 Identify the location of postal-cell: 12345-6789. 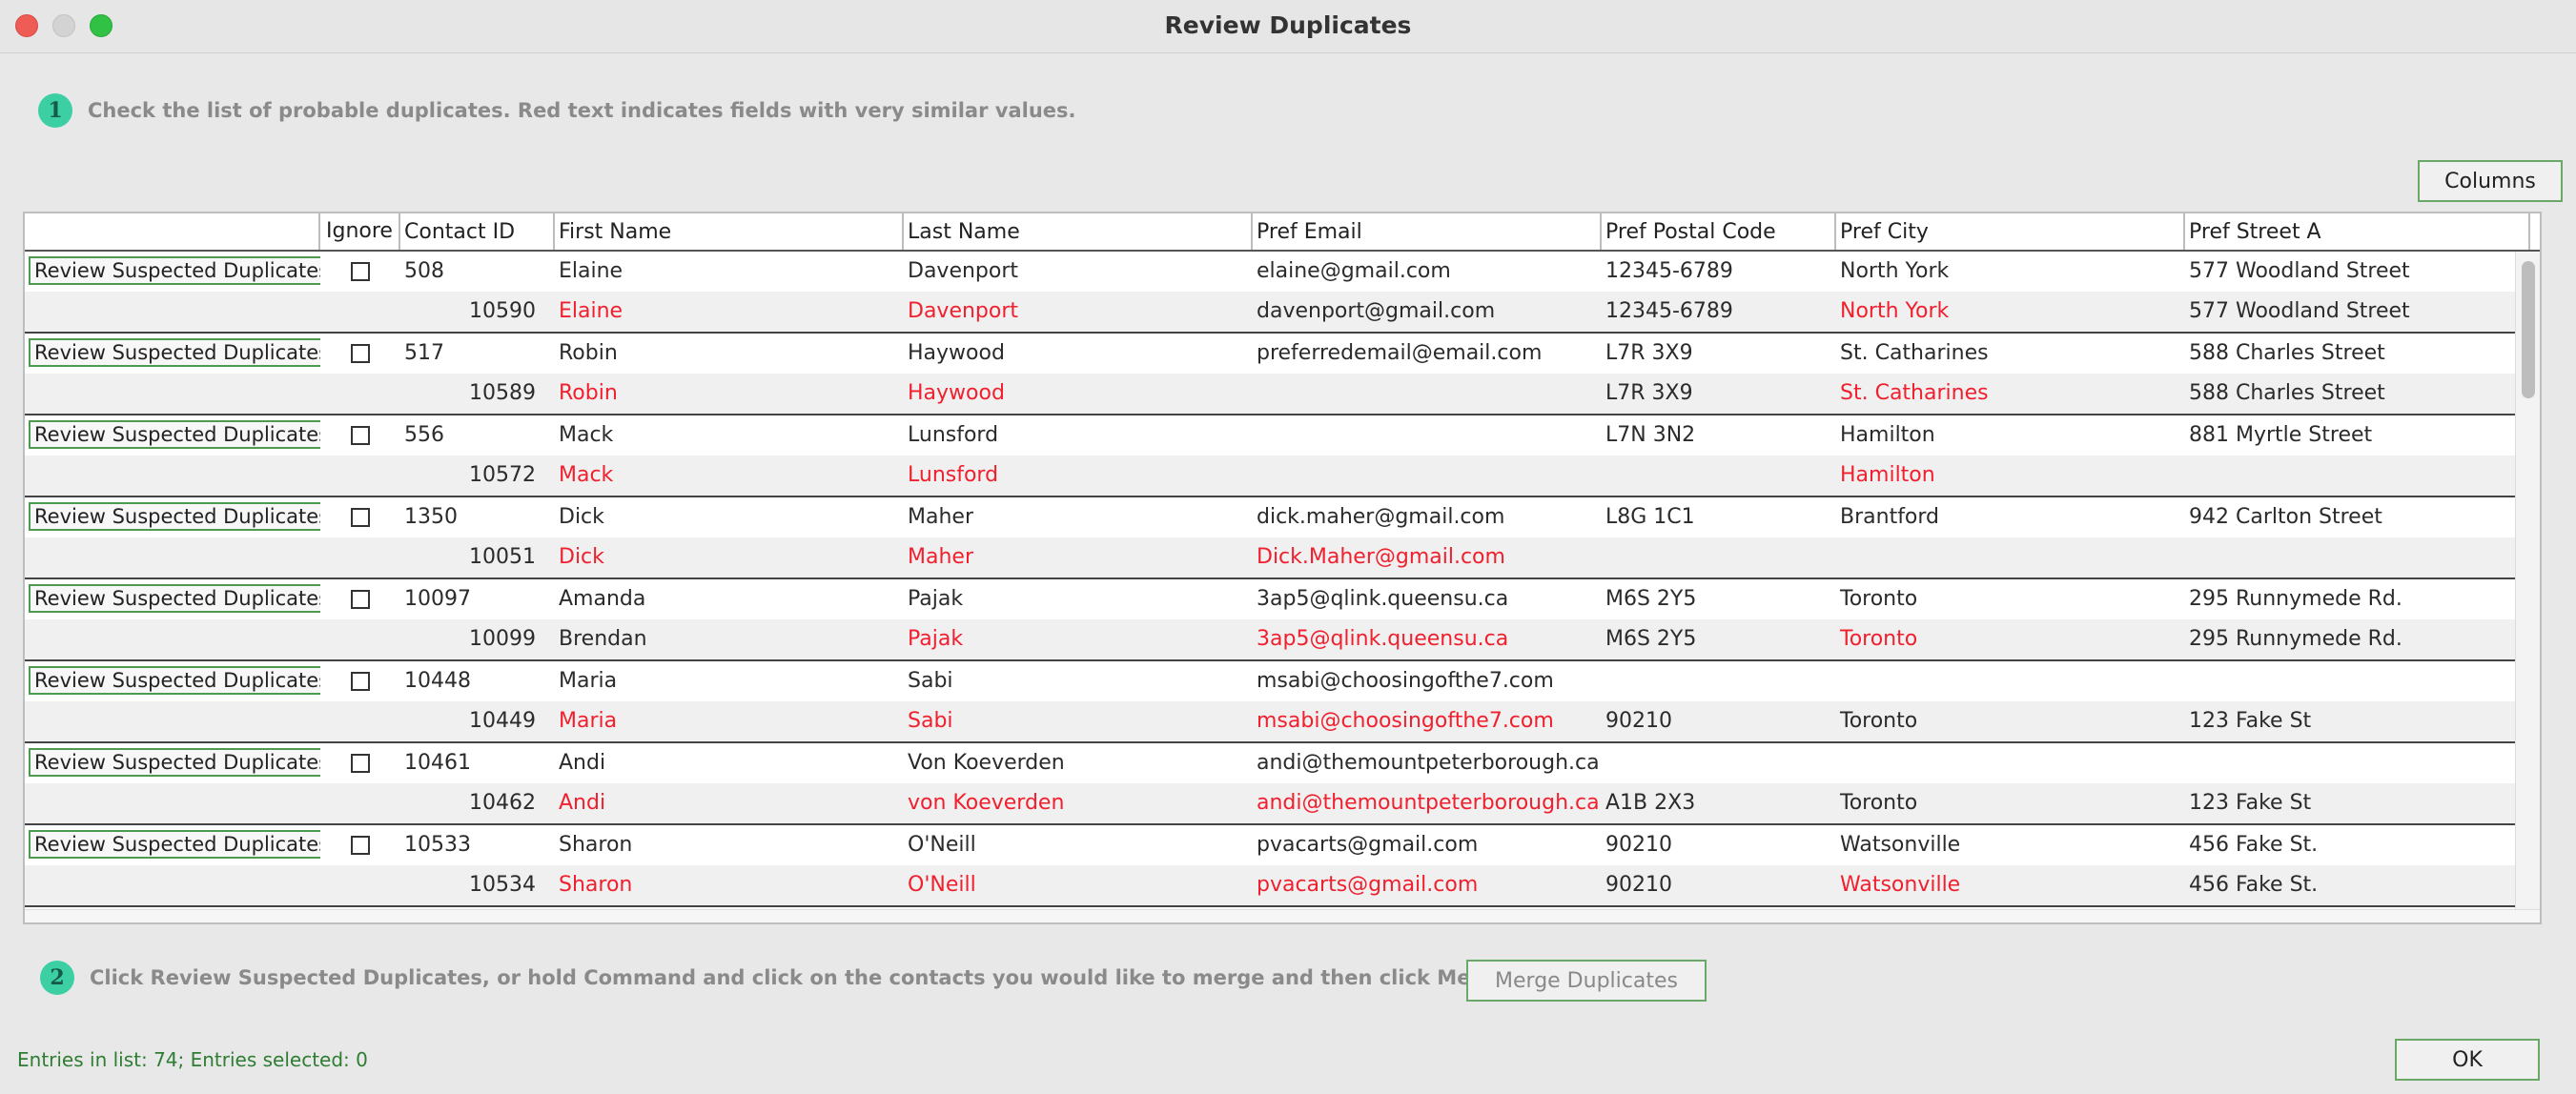
(1669, 311).